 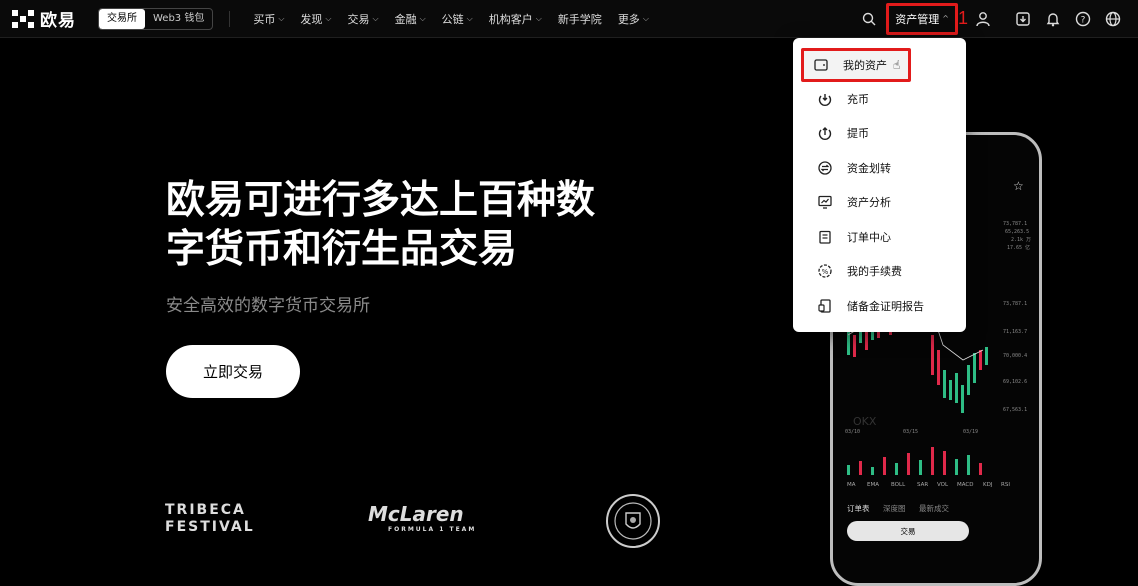 I want to click on menu-item-deposit: 充币, so click(x=879, y=99).